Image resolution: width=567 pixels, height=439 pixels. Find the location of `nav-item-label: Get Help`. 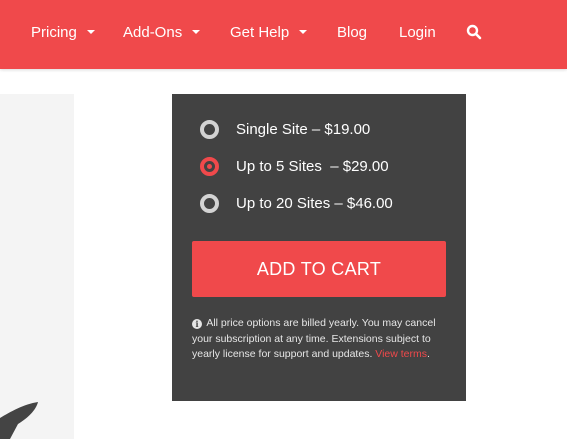

nav-item-label: Get Help is located at coordinates (260, 32).